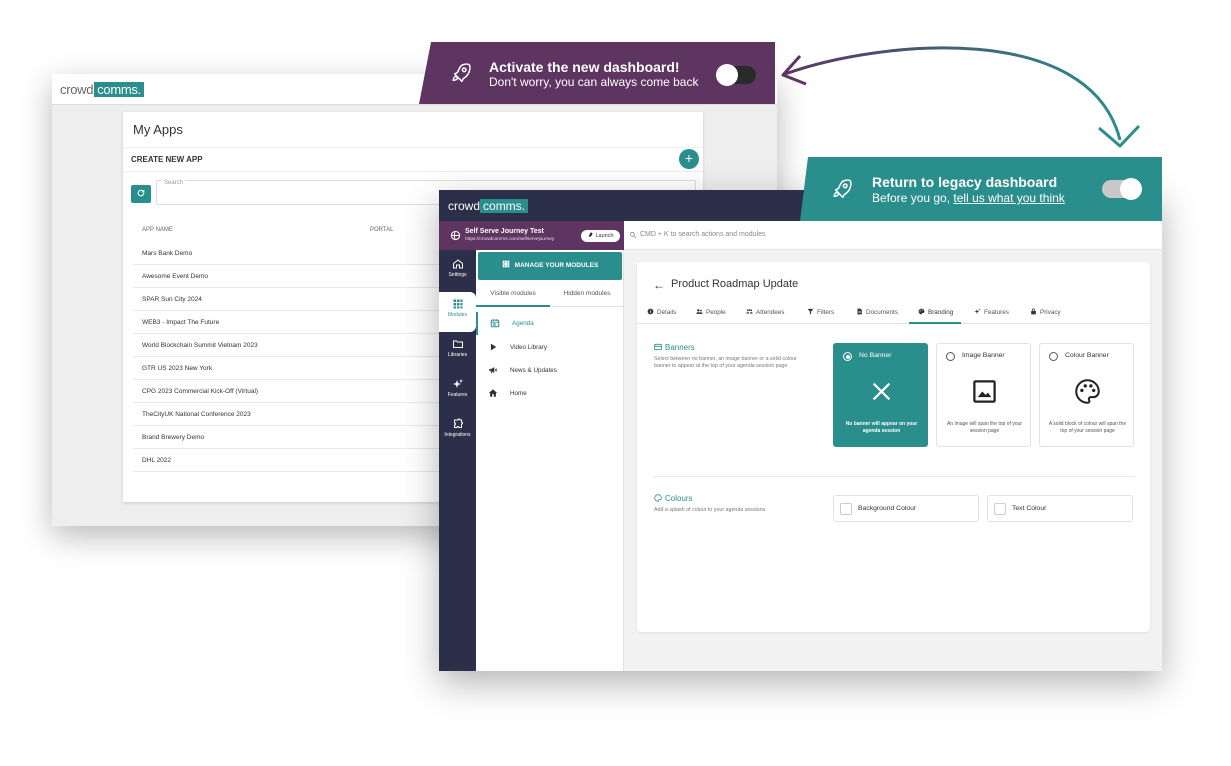 The width and height of the screenshot is (1231, 766). I want to click on image-icon, so click(984, 391).